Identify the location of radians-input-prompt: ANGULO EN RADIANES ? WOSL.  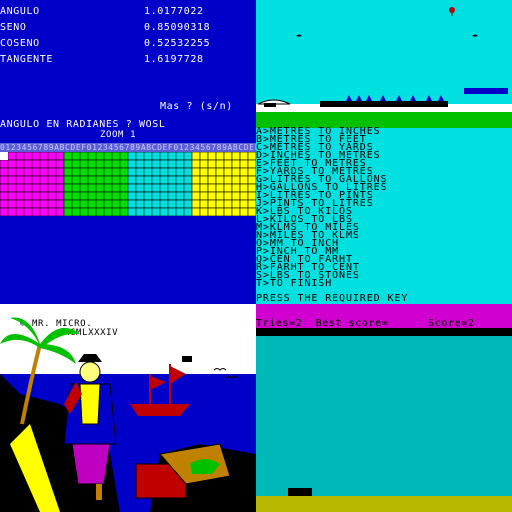
(83, 125).